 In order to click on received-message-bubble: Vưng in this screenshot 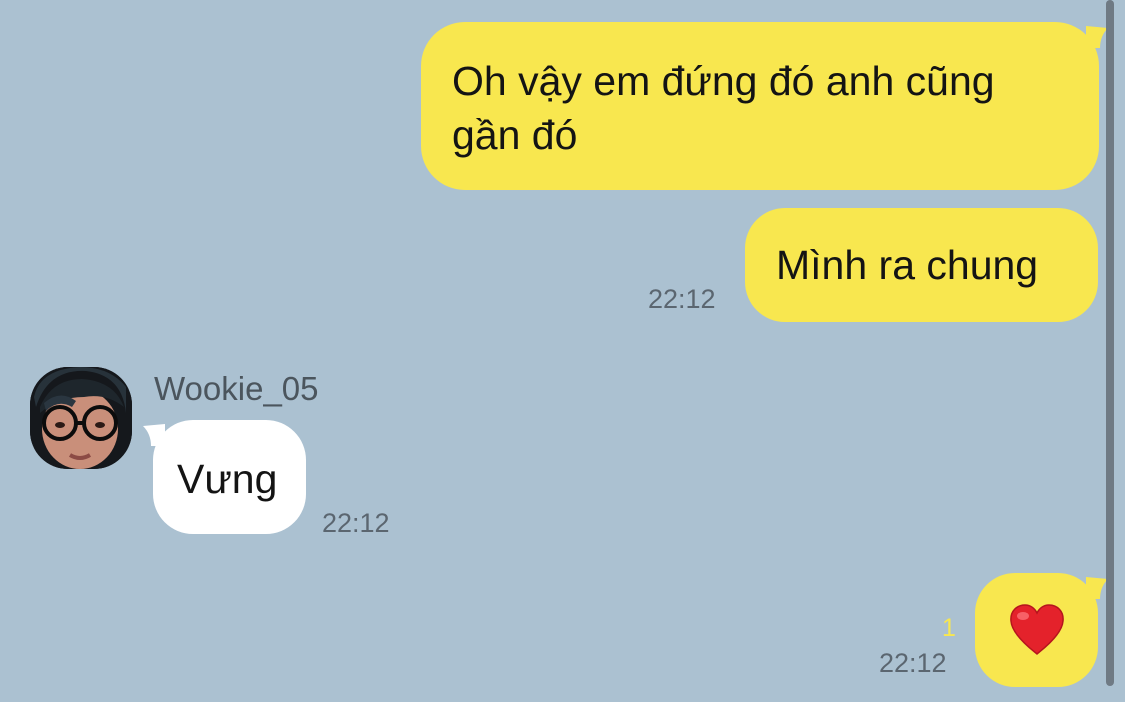, I will do `click(229, 477)`.